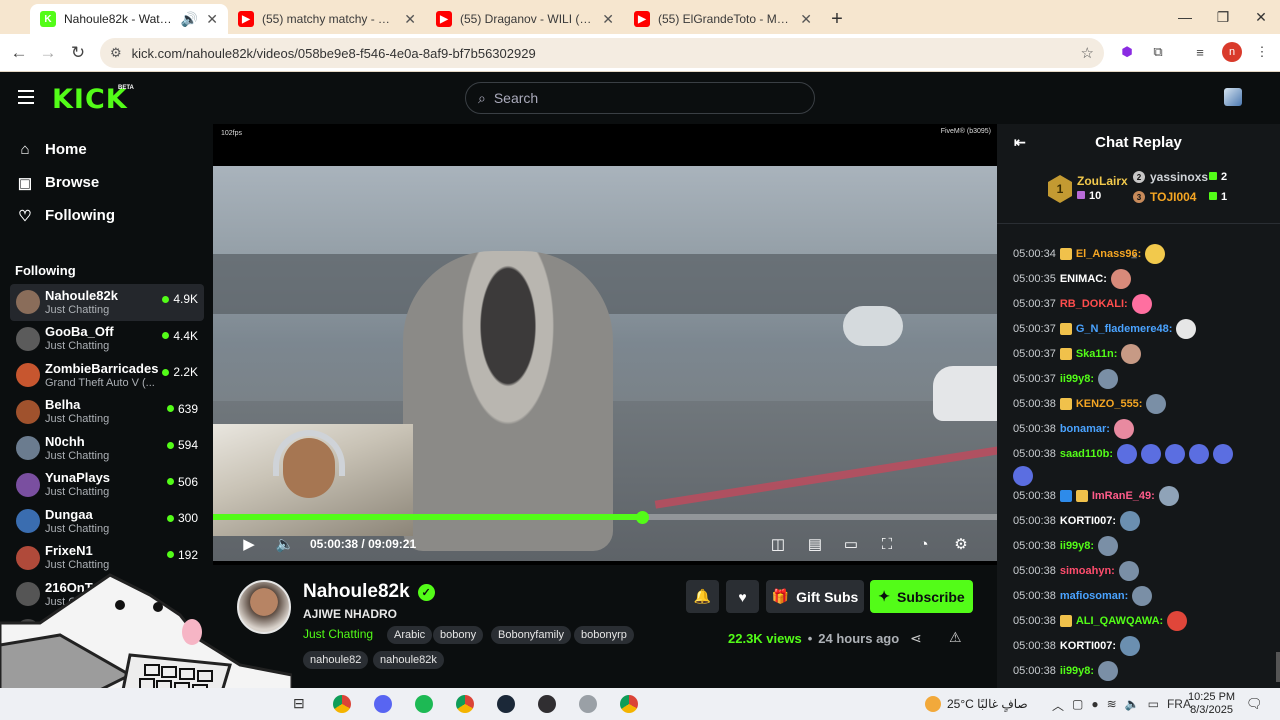 The width and height of the screenshot is (1280, 720). Describe the element at coordinates (1173, 197) in the screenshot. I see `gifter-3-name: TOJI004` at that location.